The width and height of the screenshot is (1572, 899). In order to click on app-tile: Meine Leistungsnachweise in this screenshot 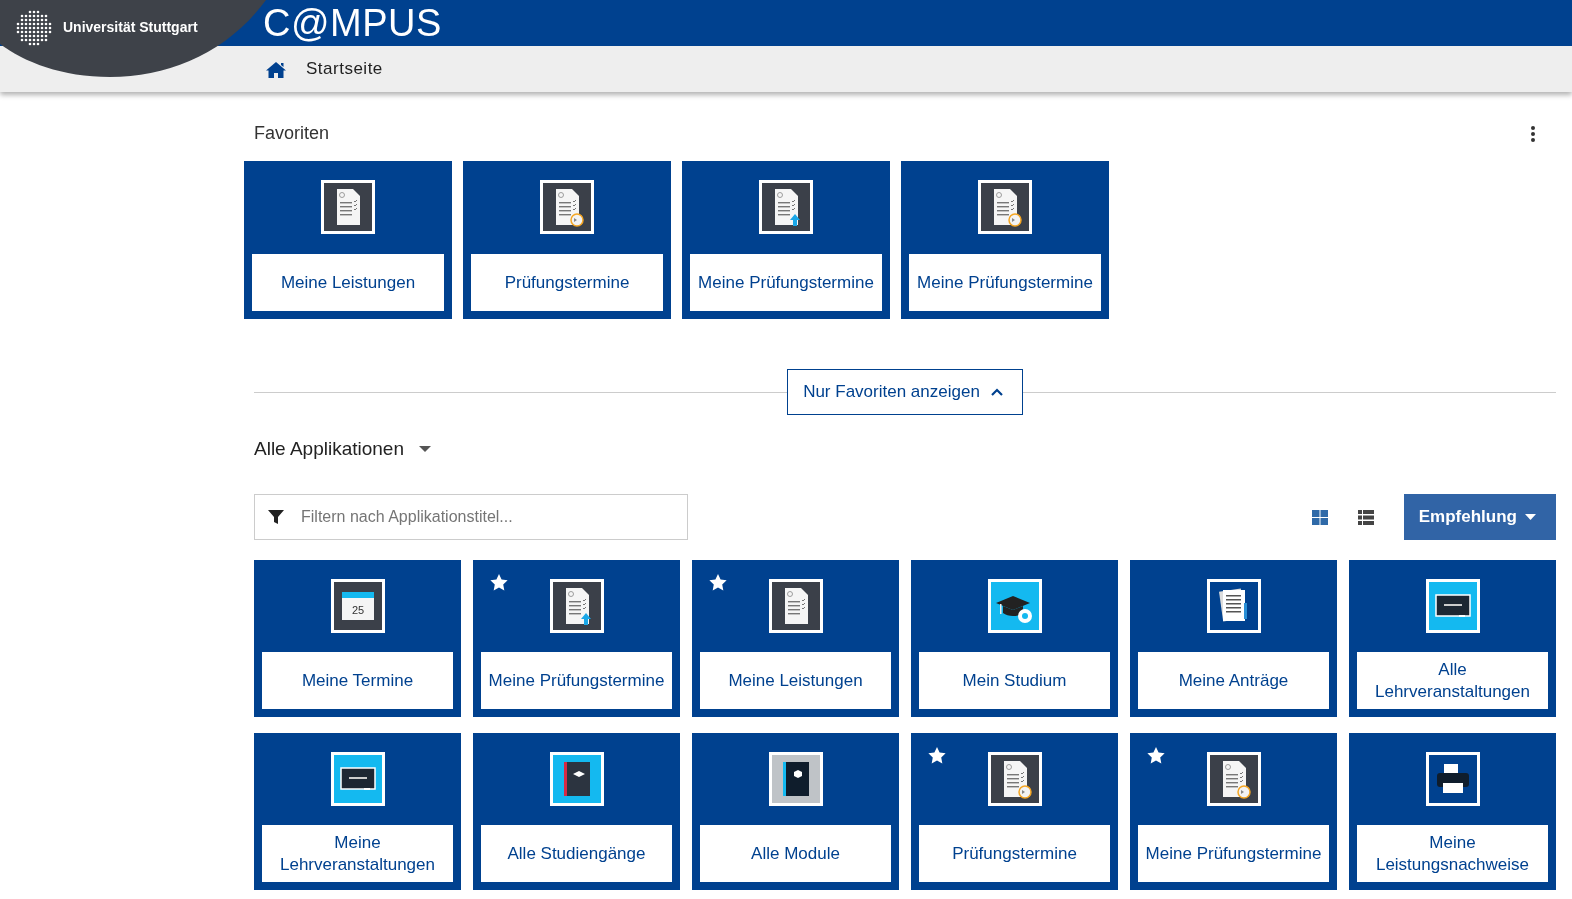, I will do `click(1452, 811)`.